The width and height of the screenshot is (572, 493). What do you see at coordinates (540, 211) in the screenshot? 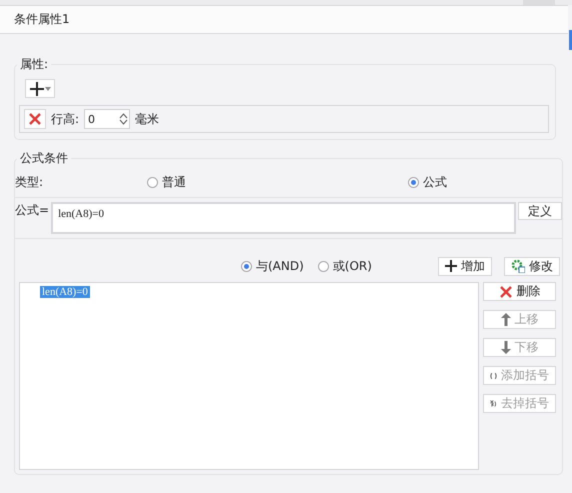
I see `define-button: 定义` at bounding box center [540, 211].